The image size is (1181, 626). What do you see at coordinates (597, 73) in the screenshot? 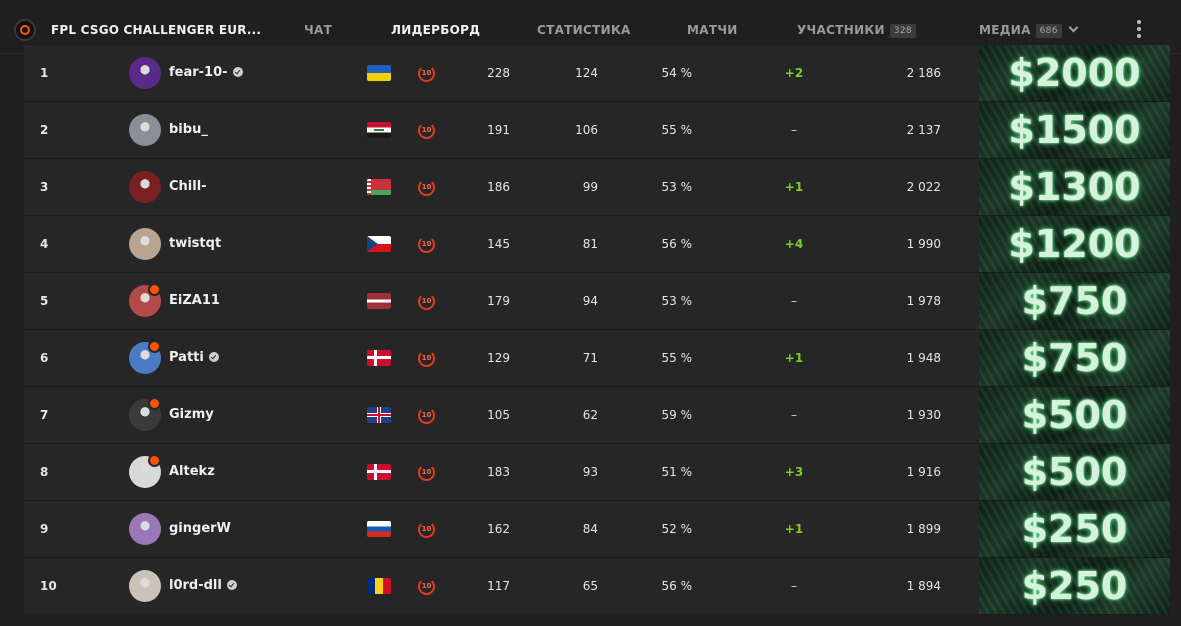
I see `table-row: 1 fear-10- 10 228 124 54 % +2 2 186 $2000` at bounding box center [597, 73].